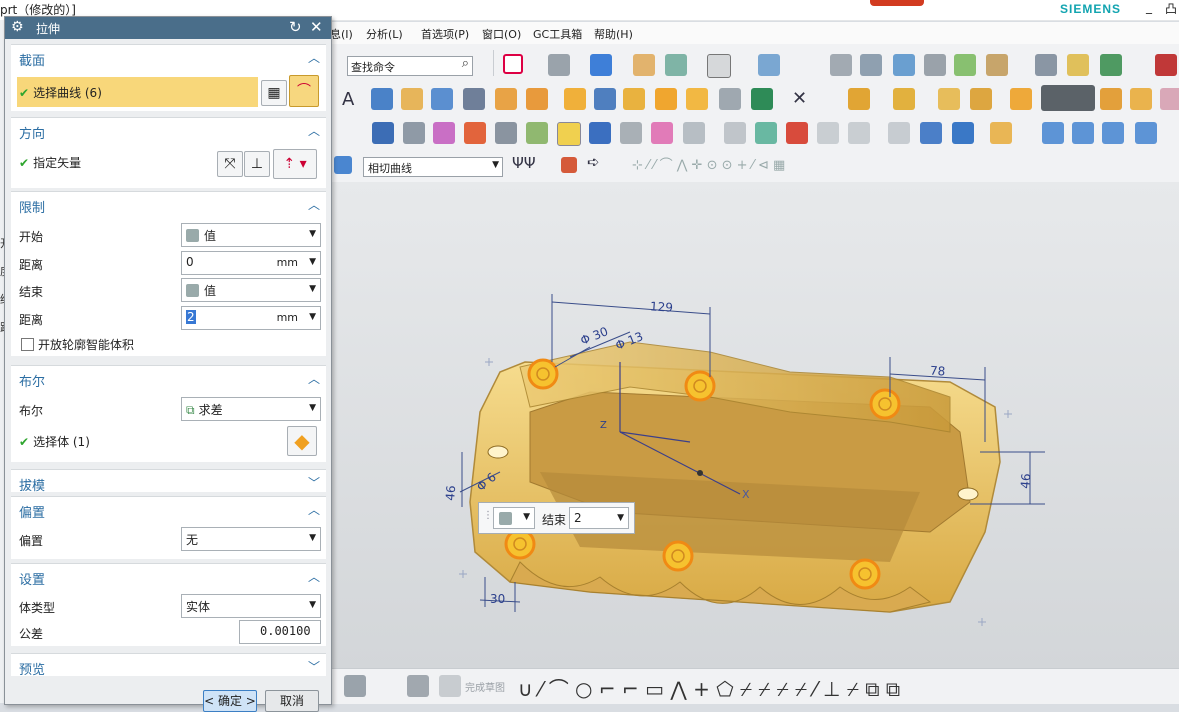 This screenshot has height=712, width=1179. Describe the element at coordinates (769, 65) in the screenshot. I see `move-object-icon` at that location.